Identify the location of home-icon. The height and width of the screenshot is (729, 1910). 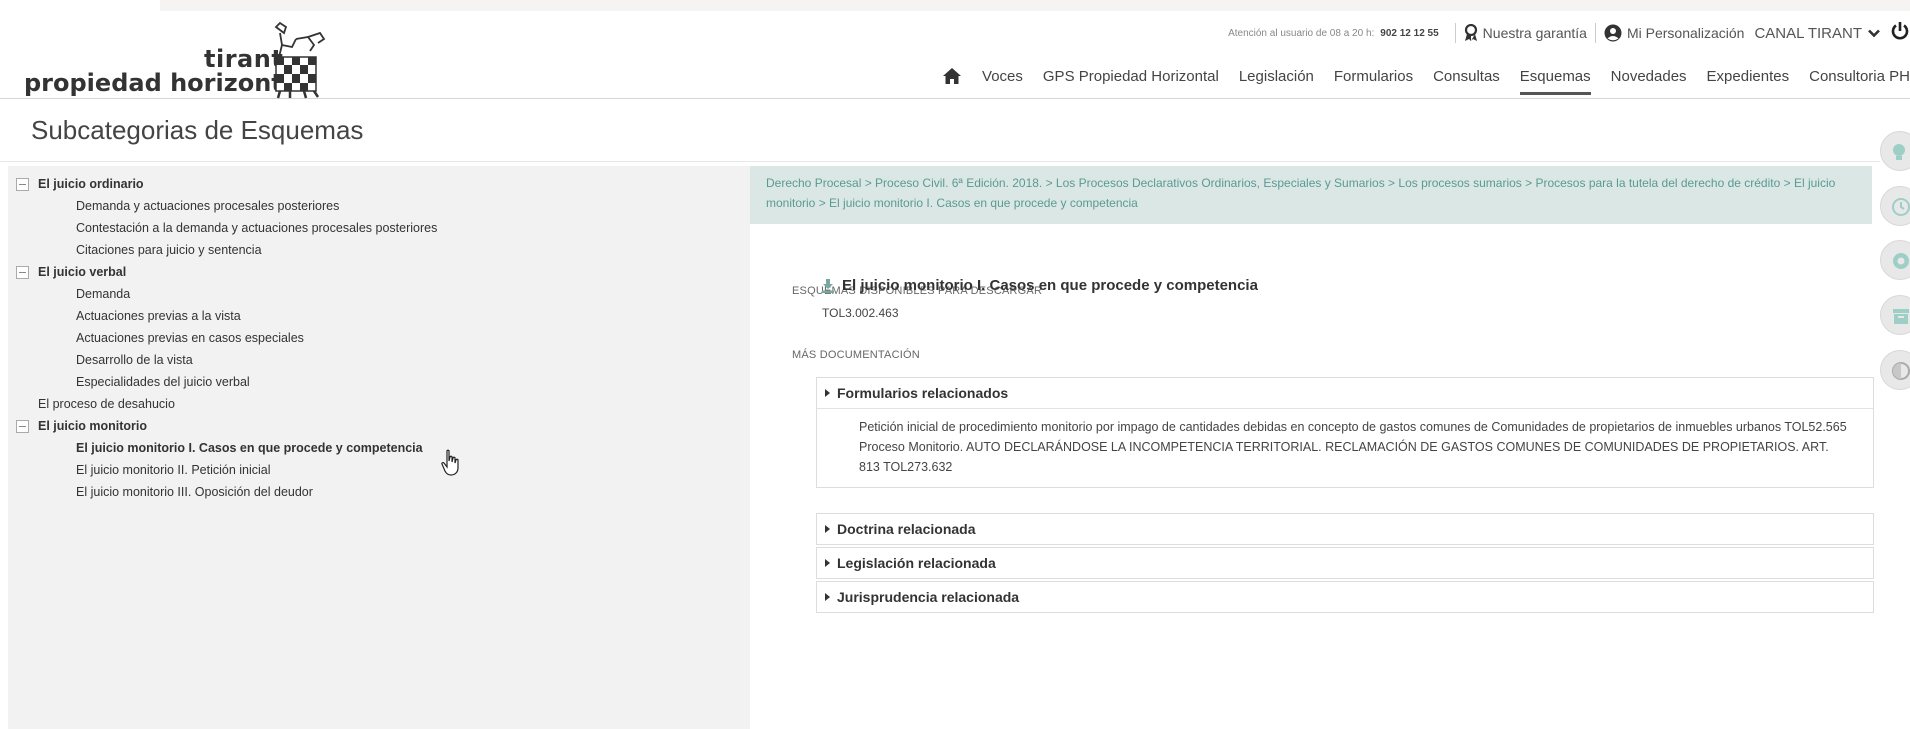
(952, 78).